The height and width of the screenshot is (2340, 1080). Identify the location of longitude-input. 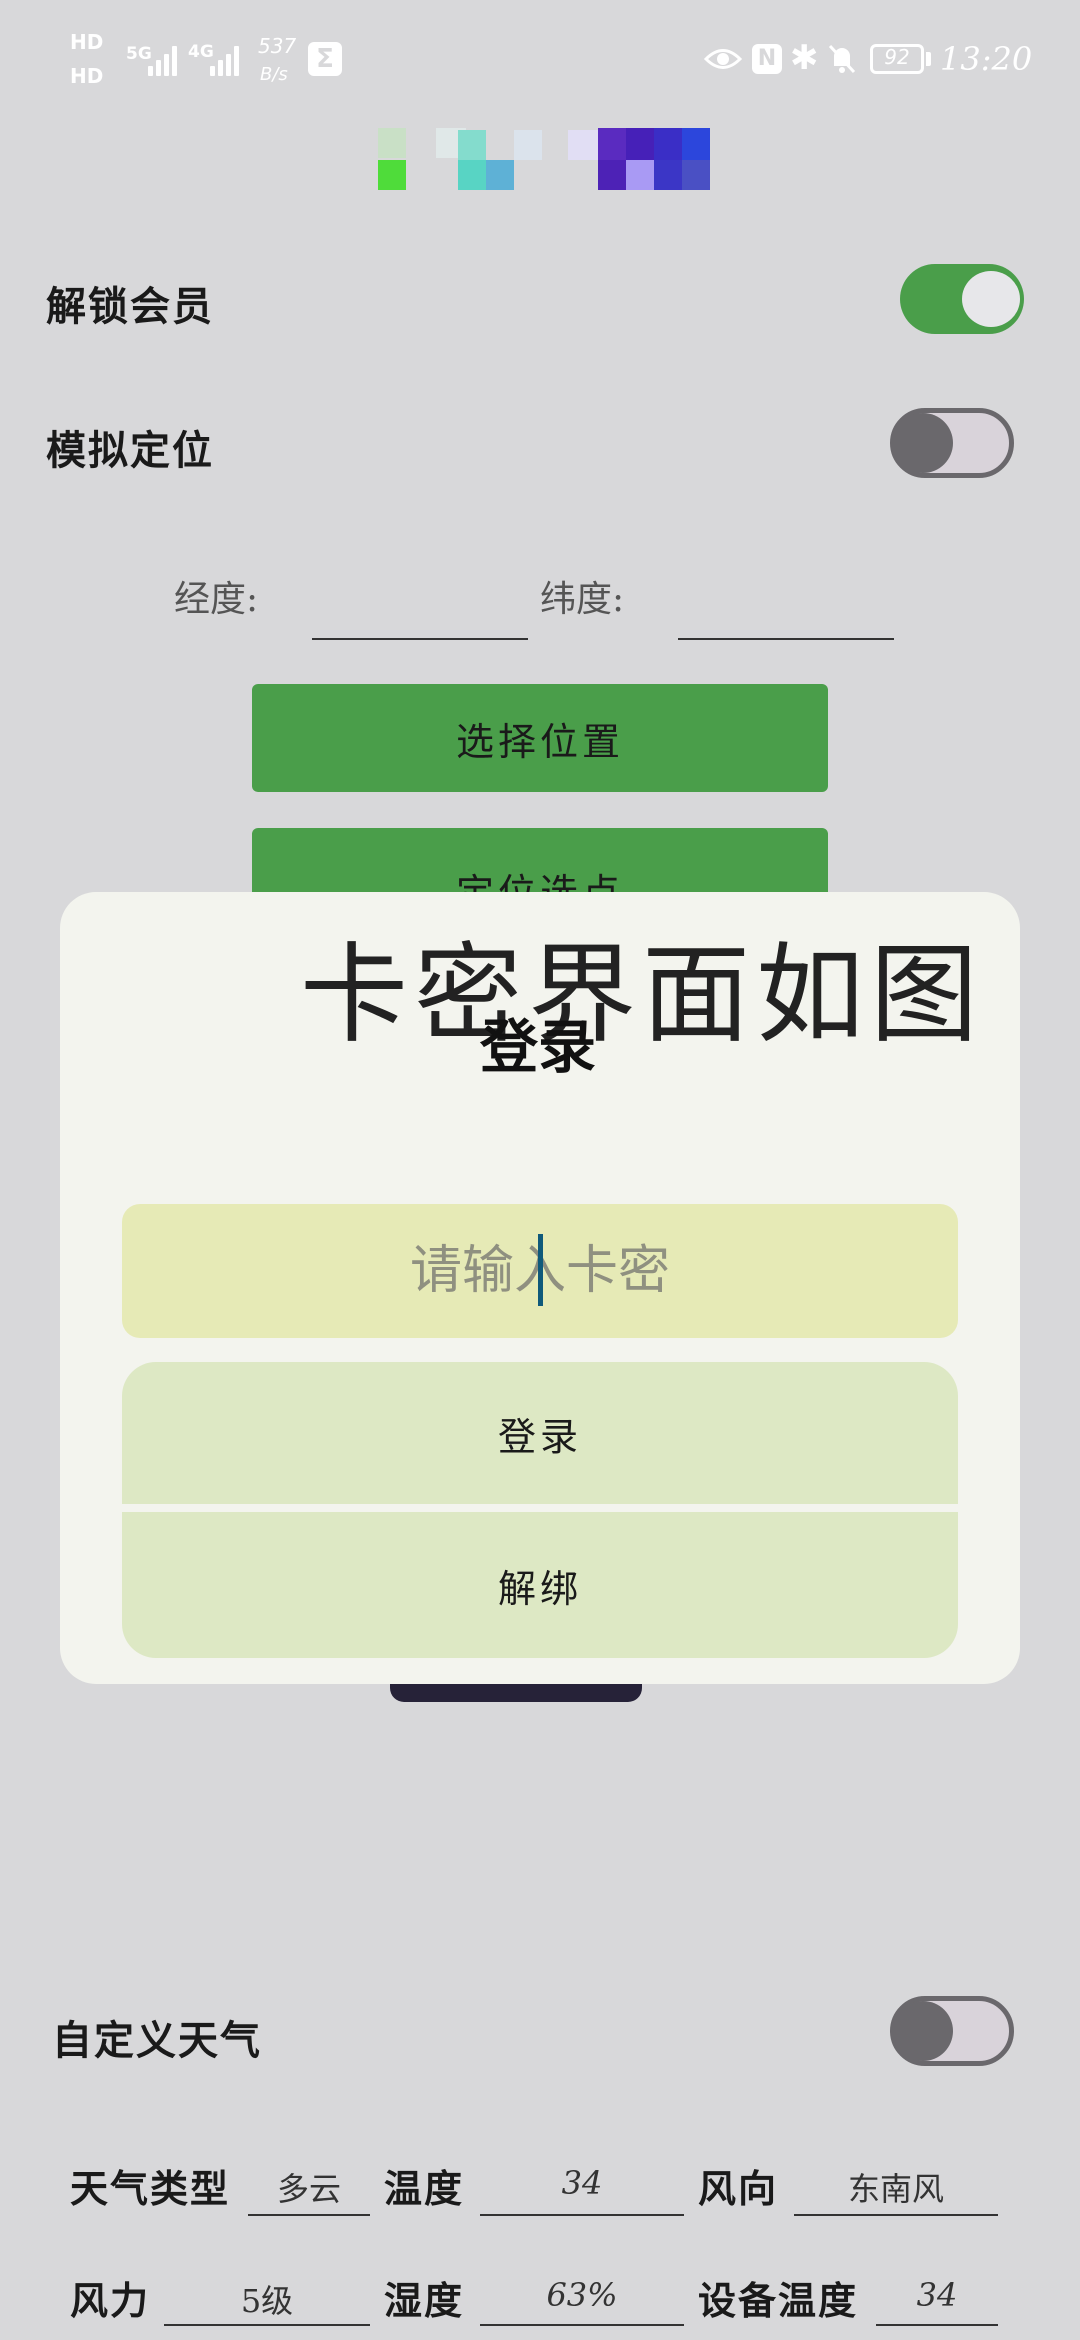
(420, 639).